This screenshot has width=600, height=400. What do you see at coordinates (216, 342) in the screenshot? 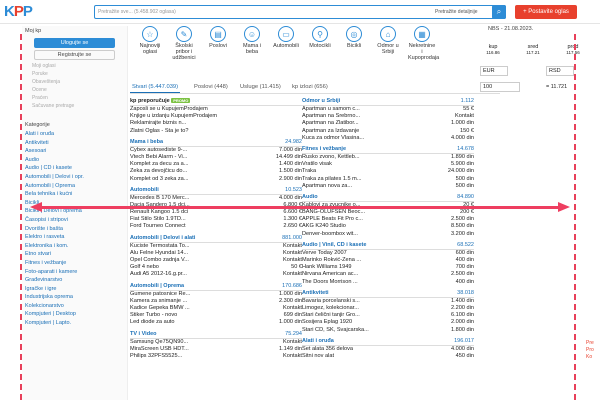
I see `listing-row: Samsung Qe75QN90... Kontakt` at bounding box center [216, 342].